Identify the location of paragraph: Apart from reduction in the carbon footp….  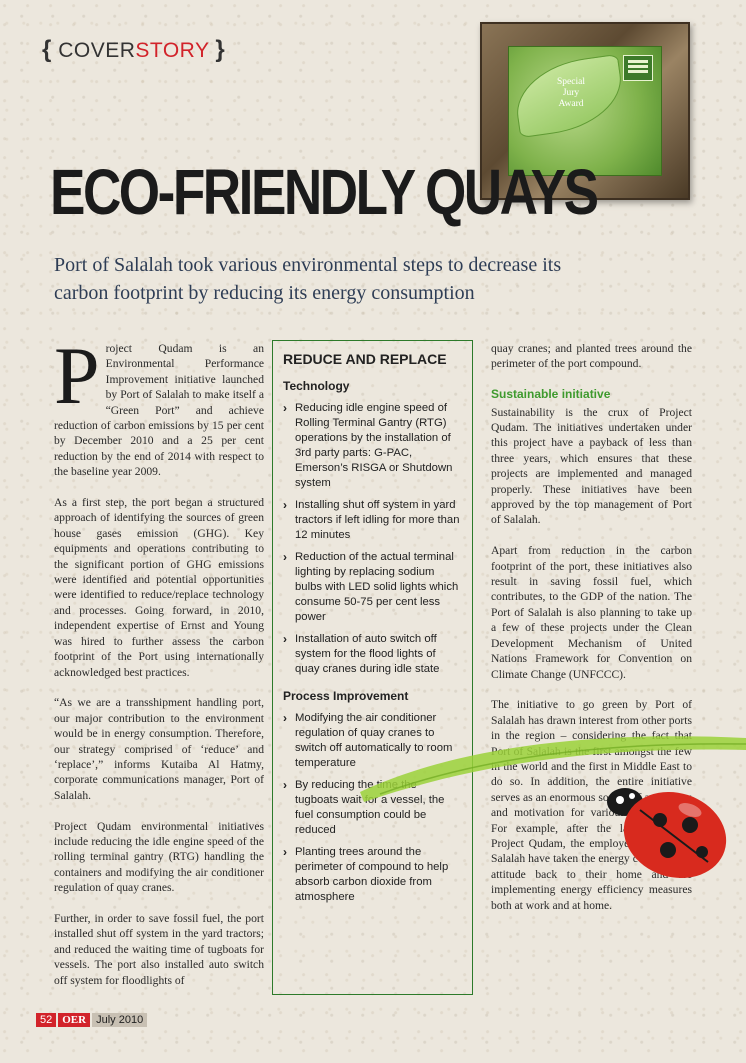
(591, 612).